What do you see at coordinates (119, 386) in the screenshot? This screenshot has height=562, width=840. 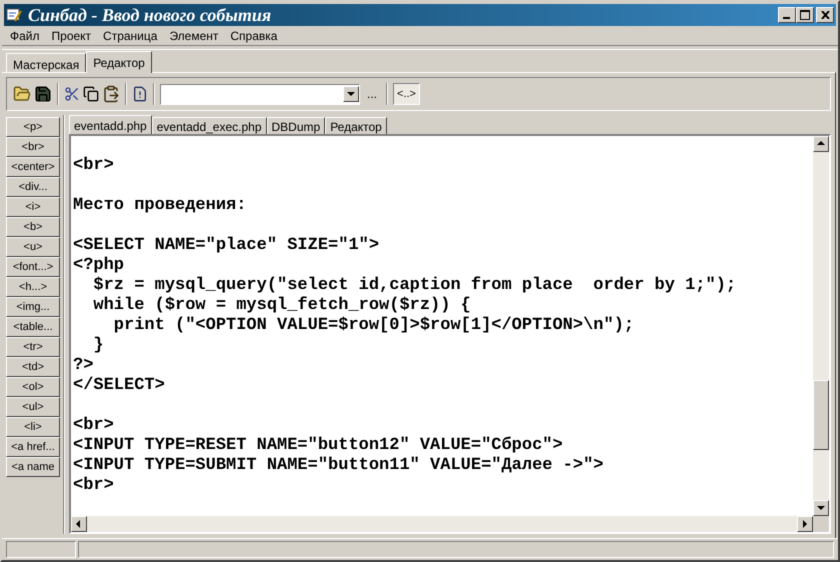 I see `code-line: </SELECT>` at bounding box center [119, 386].